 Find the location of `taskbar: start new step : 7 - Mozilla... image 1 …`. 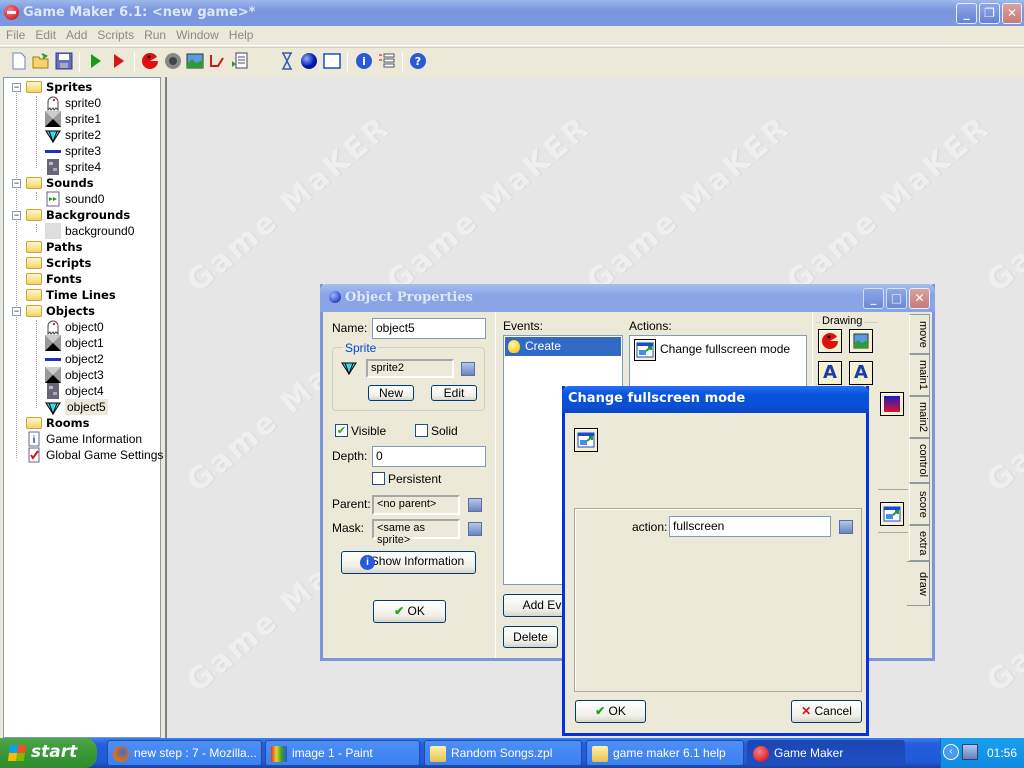

taskbar: start new step : 7 - Mozilla... image 1 … is located at coordinates (512, 753).